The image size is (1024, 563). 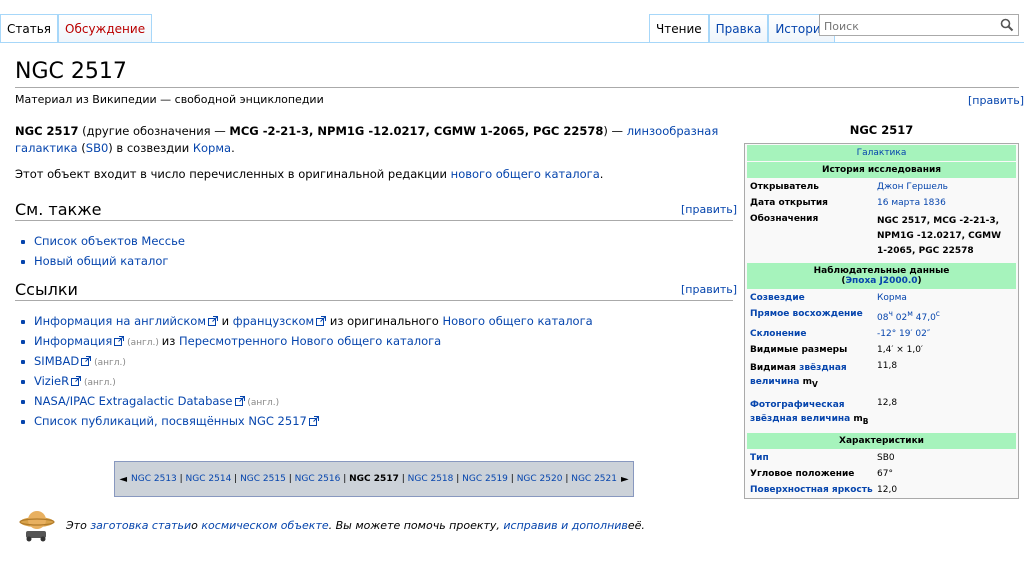 I want to click on paren: ), so click(x=919, y=281).